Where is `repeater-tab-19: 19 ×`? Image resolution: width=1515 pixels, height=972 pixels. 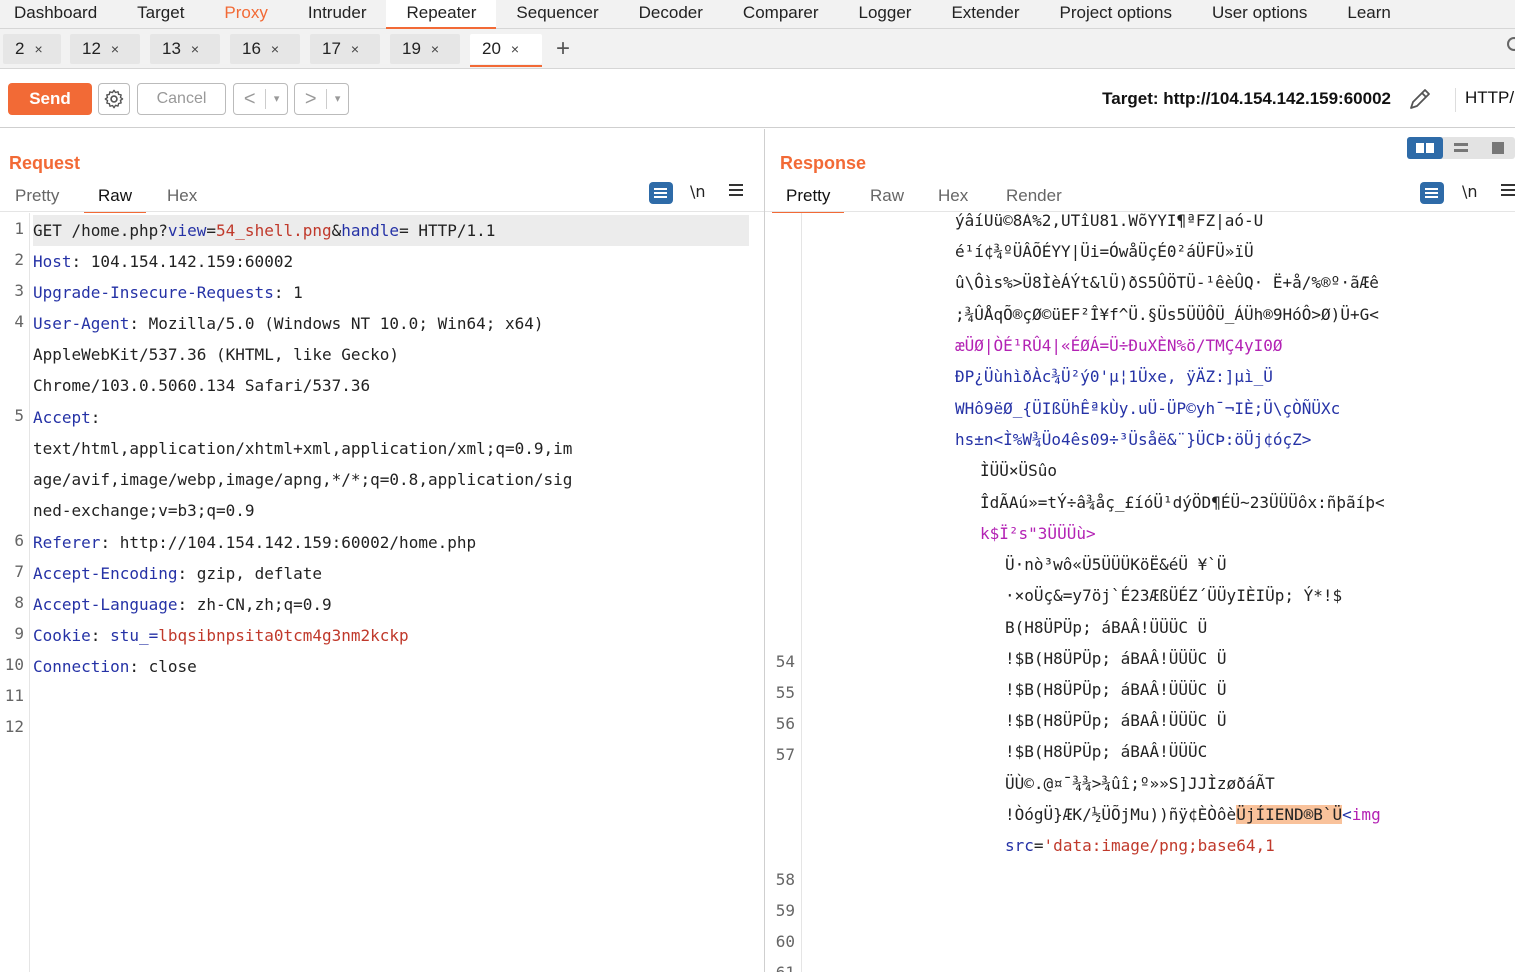
repeater-tab-19: 19 × is located at coordinates (425, 49).